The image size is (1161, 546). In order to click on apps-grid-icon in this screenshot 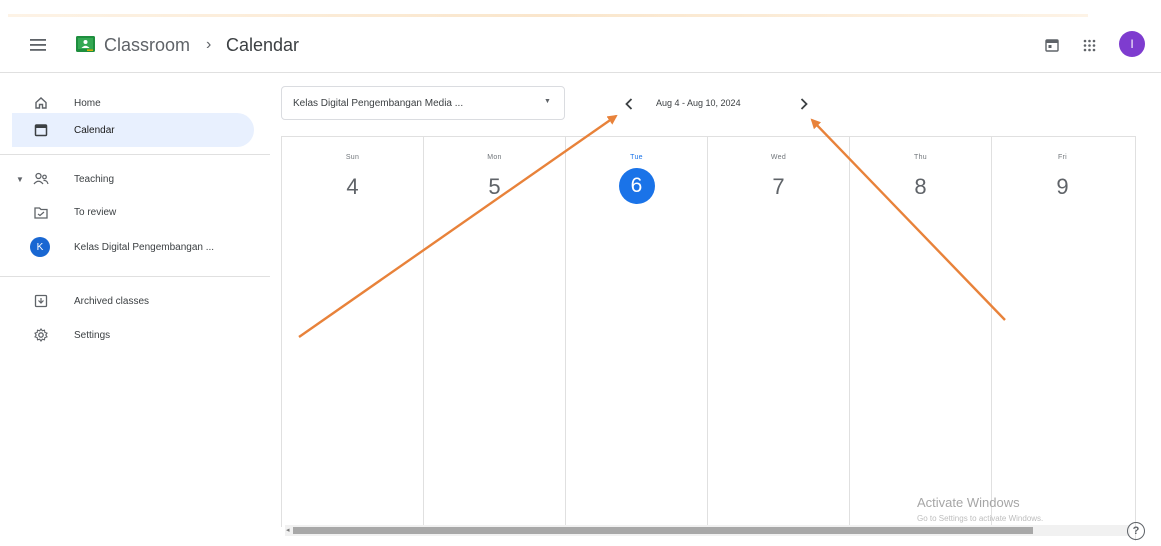, I will do `click(1089, 45)`.